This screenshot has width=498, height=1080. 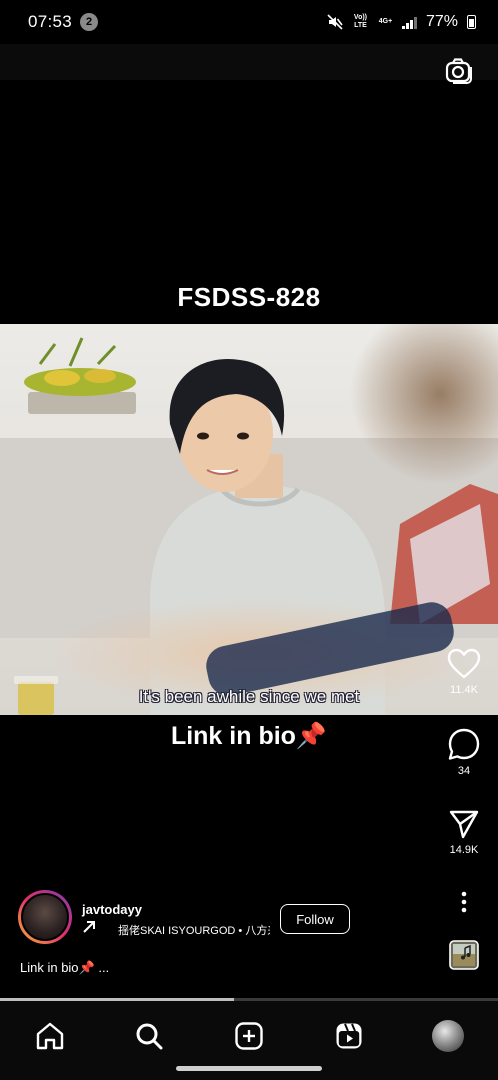 What do you see at coordinates (194, 930) in the screenshot?
I see `audio-track-label: 揺佬SKAI ISYOURGOD • 八方来` at bounding box center [194, 930].